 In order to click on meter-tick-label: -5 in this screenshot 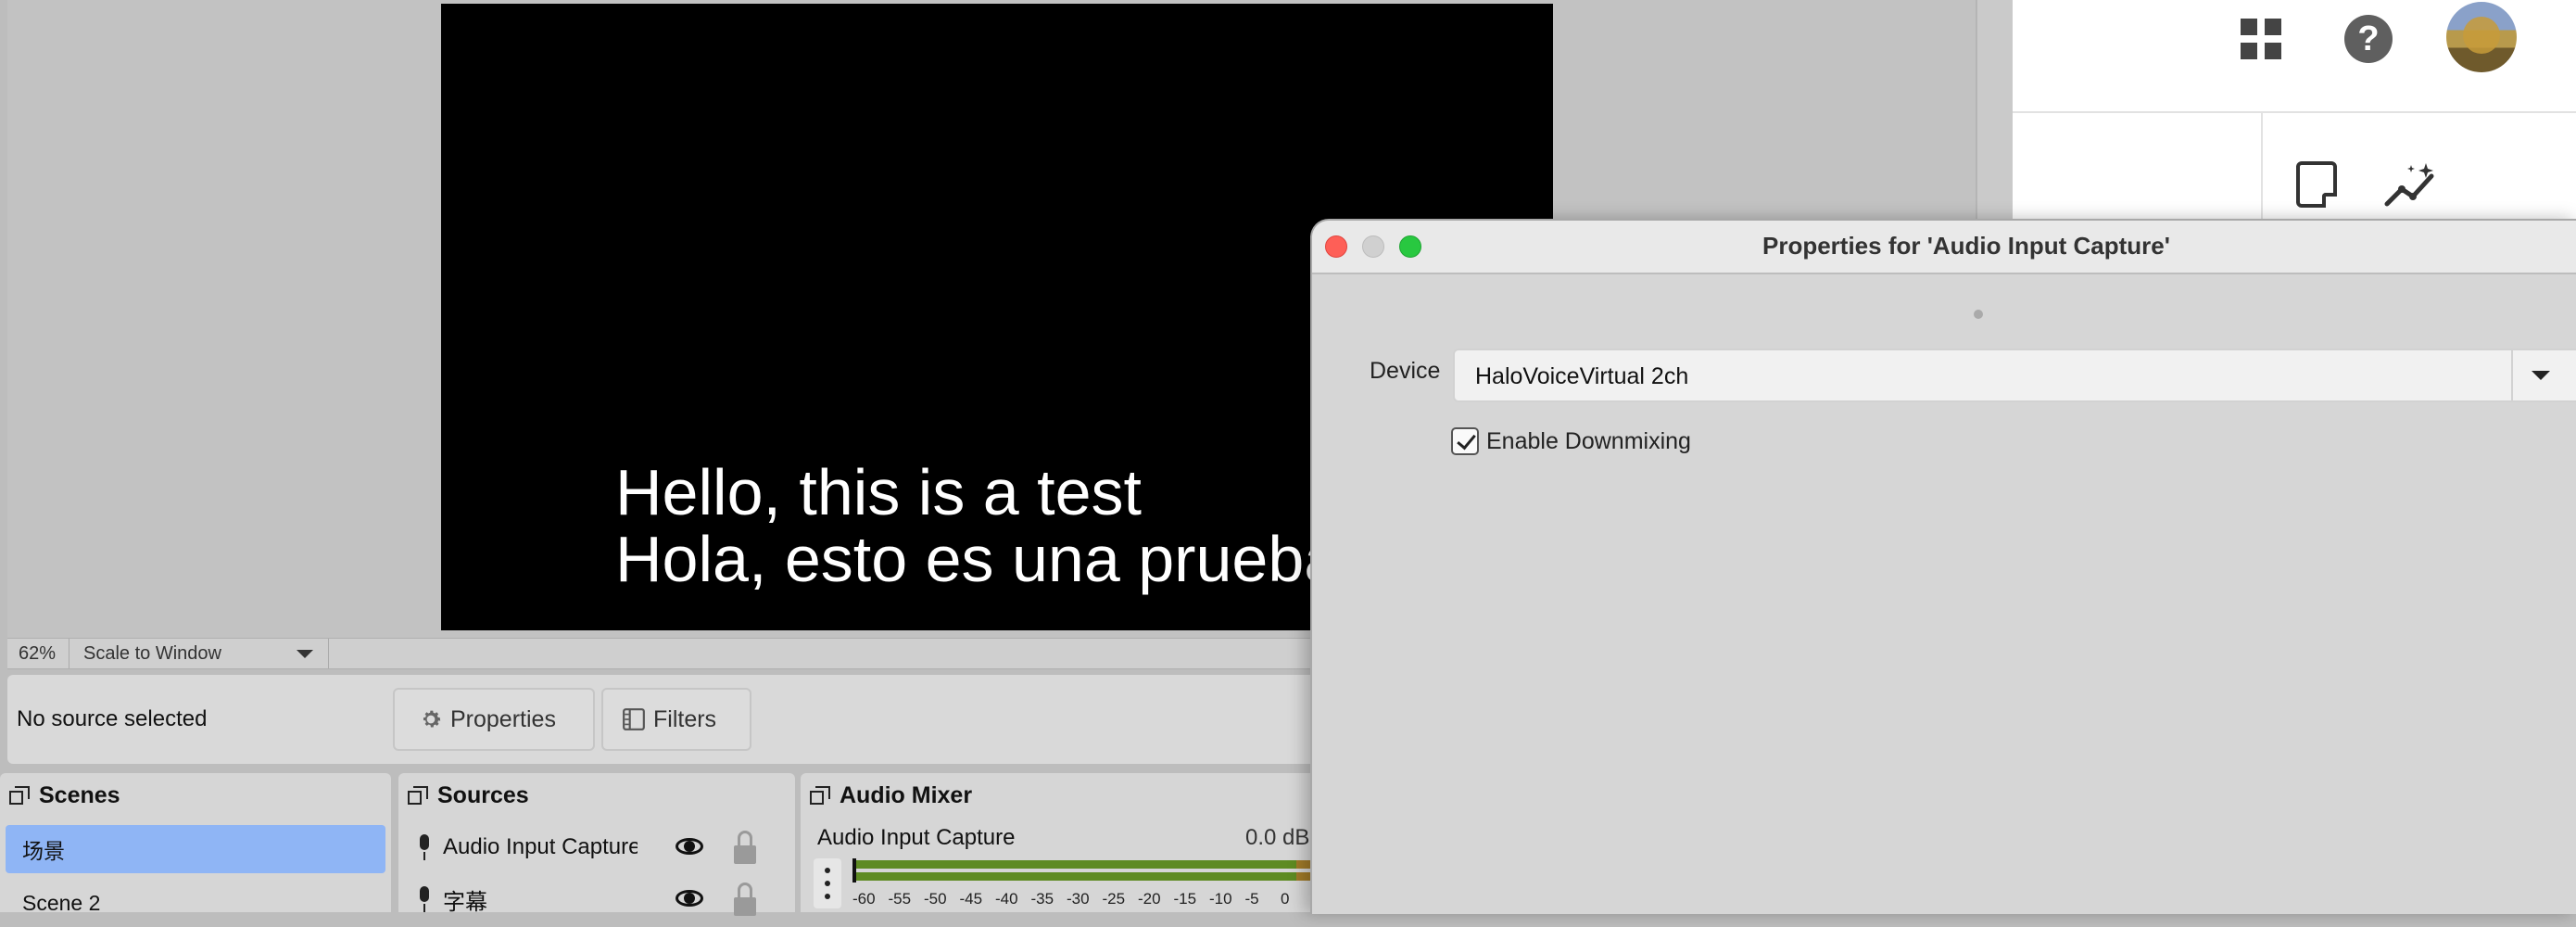, I will do `click(1251, 899)`.